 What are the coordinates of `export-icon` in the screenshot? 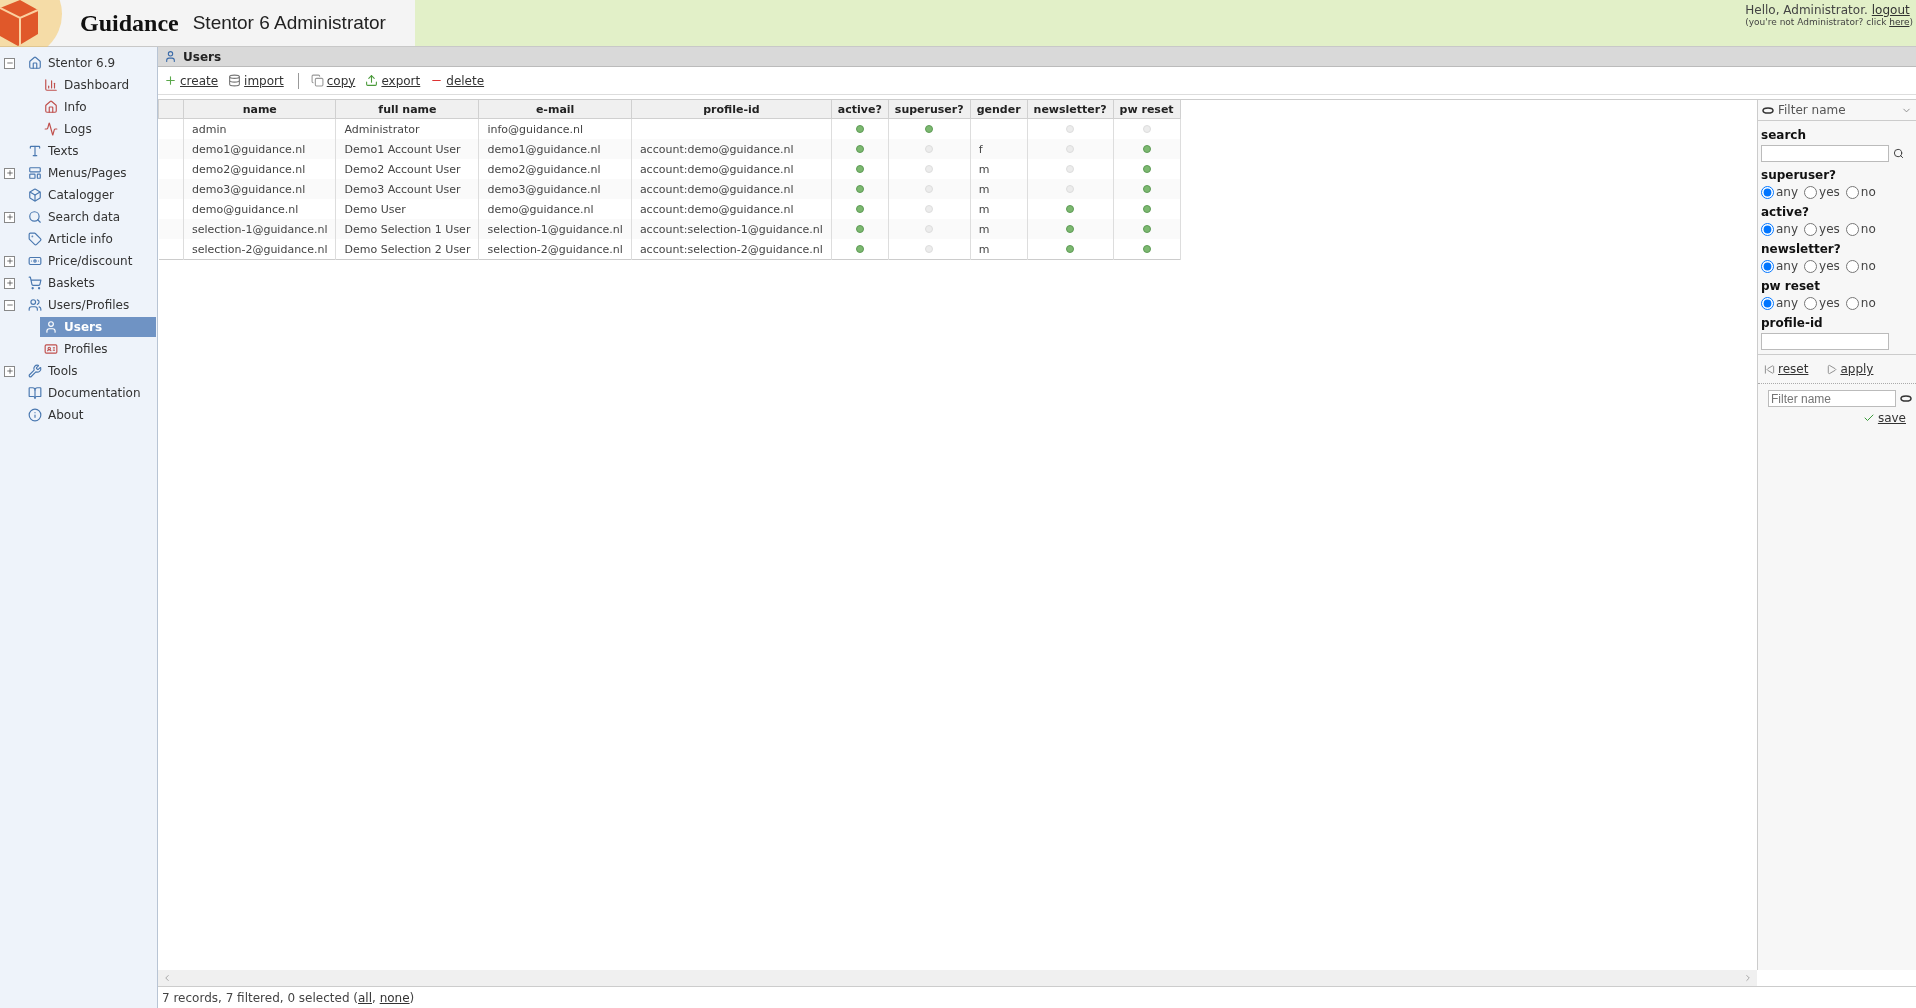 It's located at (372, 80).